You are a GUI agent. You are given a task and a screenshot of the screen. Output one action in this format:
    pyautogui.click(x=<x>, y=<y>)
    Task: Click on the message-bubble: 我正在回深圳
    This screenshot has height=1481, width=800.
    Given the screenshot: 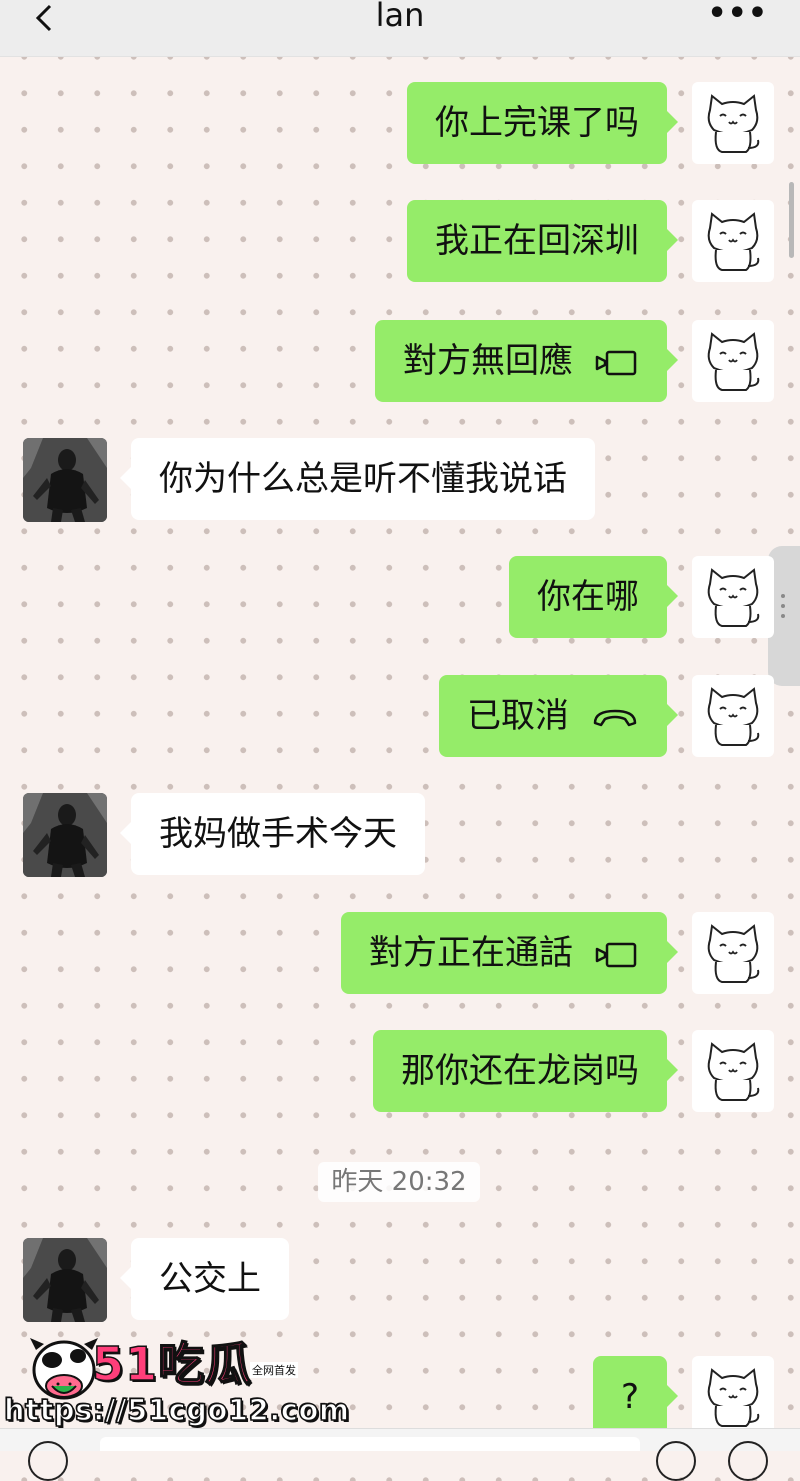 What is the action you would take?
    pyautogui.click(x=542, y=241)
    